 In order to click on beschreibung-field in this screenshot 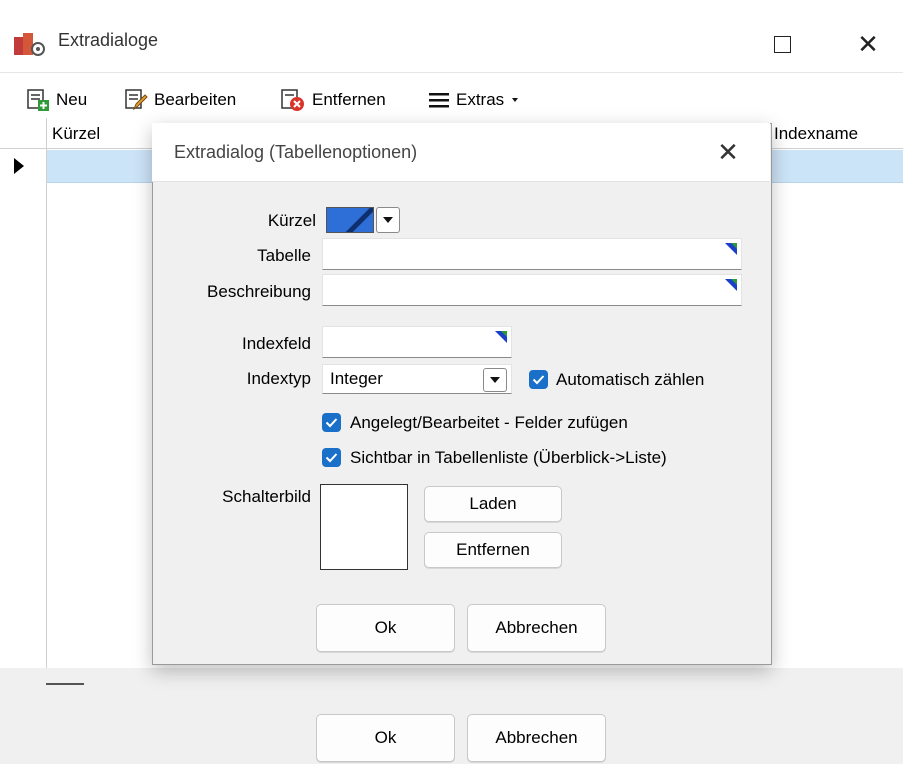, I will do `click(532, 290)`.